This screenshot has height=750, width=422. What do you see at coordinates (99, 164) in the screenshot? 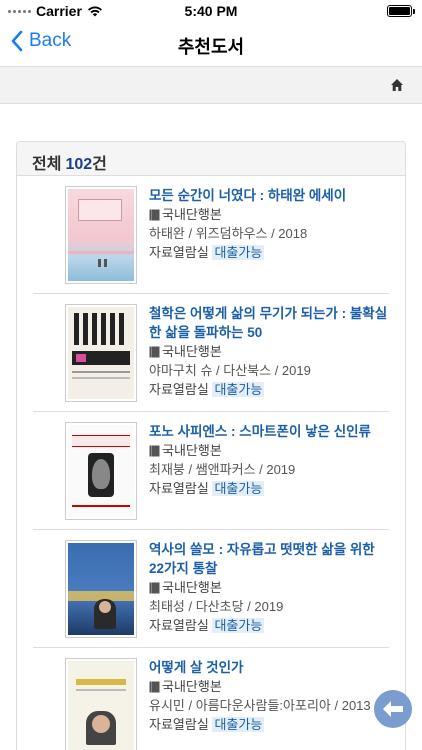
I see `total-suffix: 건` at bounding box center [99, 164].